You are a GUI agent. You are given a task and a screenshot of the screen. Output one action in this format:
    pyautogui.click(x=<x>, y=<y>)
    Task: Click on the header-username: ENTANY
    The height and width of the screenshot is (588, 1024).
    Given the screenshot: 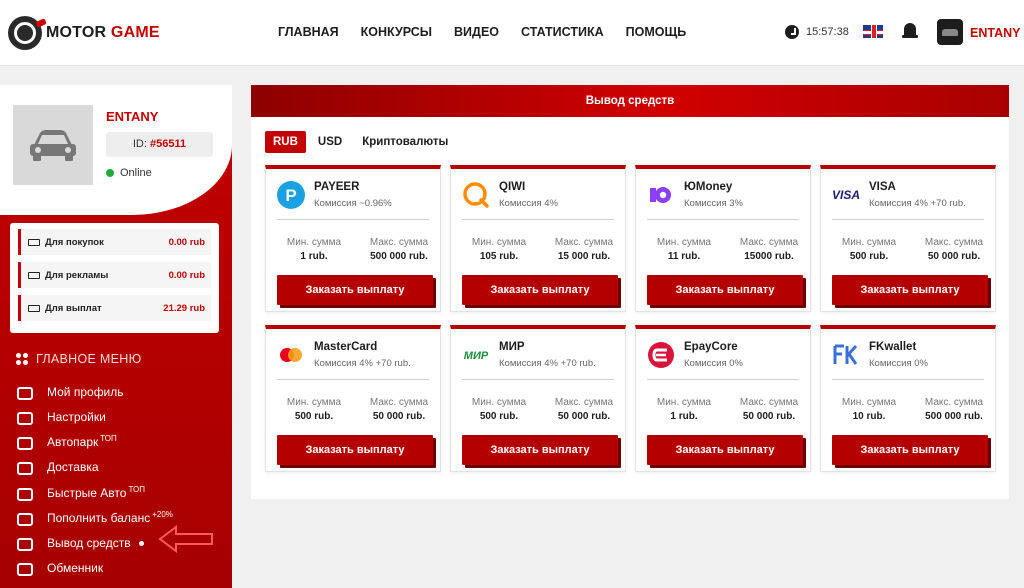 What is the action you would take?
    pyautogui.click(x=995, y=33)
    